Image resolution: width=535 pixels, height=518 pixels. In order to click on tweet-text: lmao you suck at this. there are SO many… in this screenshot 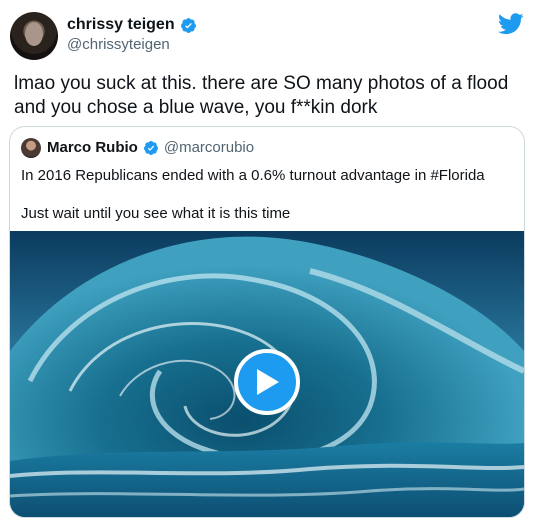, I will do `click(261, 95)`.